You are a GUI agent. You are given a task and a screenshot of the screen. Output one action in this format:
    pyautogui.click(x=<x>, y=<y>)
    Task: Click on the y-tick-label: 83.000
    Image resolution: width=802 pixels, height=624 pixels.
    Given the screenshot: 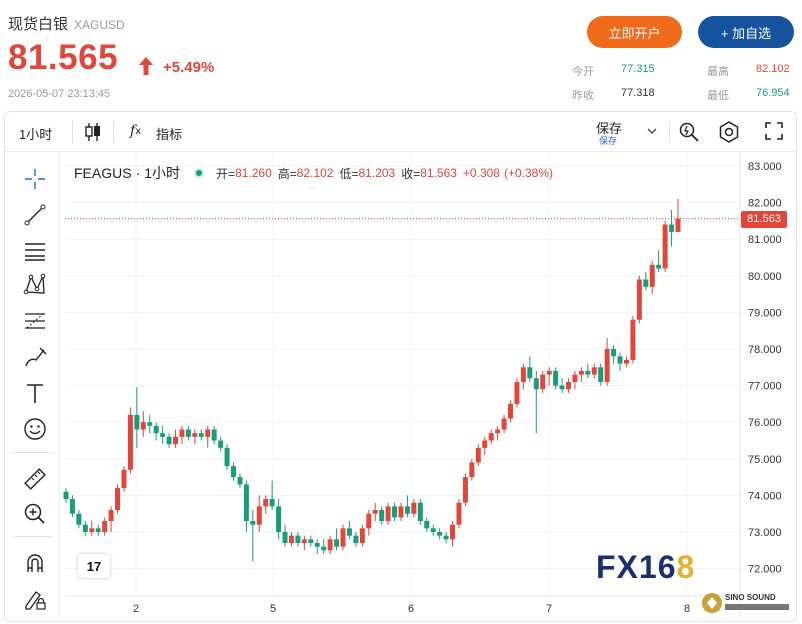 What is the action you would take?
    pyautogui.click(x=765, y=167)
    